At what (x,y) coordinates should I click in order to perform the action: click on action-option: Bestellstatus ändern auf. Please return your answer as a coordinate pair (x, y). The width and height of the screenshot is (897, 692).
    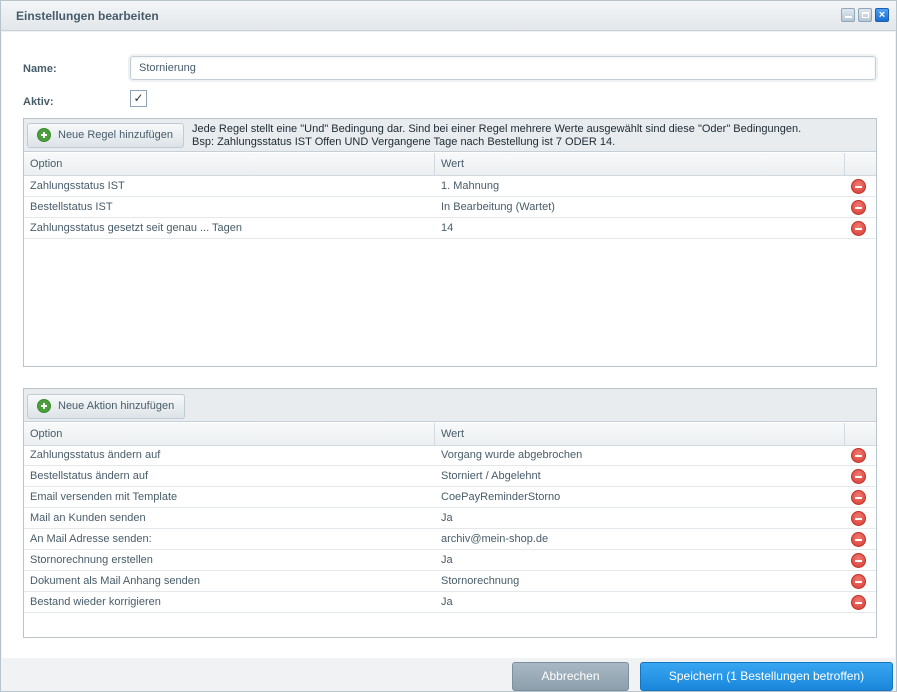
    Looking at the image, I should click on (89, 476).